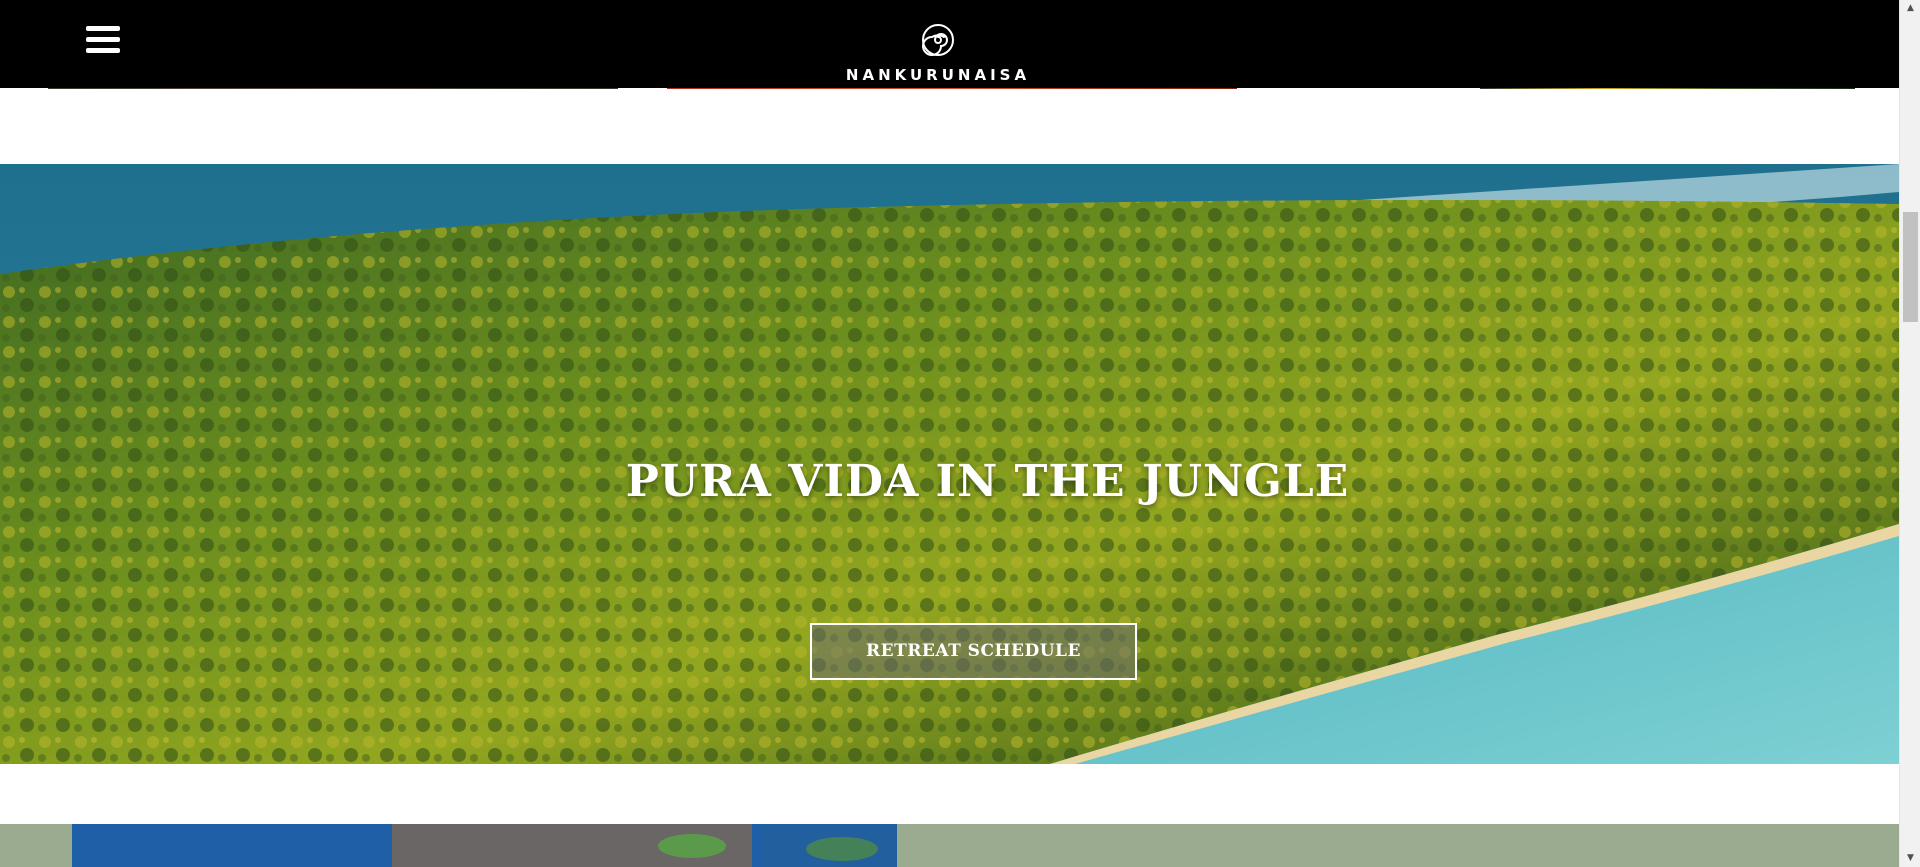 Image resolution: width=1920 pixels, height=867 pixels. What do you see at coordinates (1910, 858) in the screenshot?
I see `scroll-down-arrow-icon: ▼` at bounding box center [1910, 858].